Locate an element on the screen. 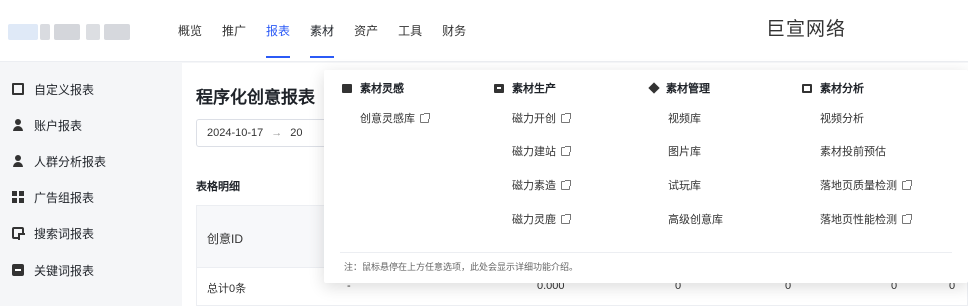 The width and height of the screenshot is (968, 306). column-header: 素材生产 is located at coordinates (564, 88).